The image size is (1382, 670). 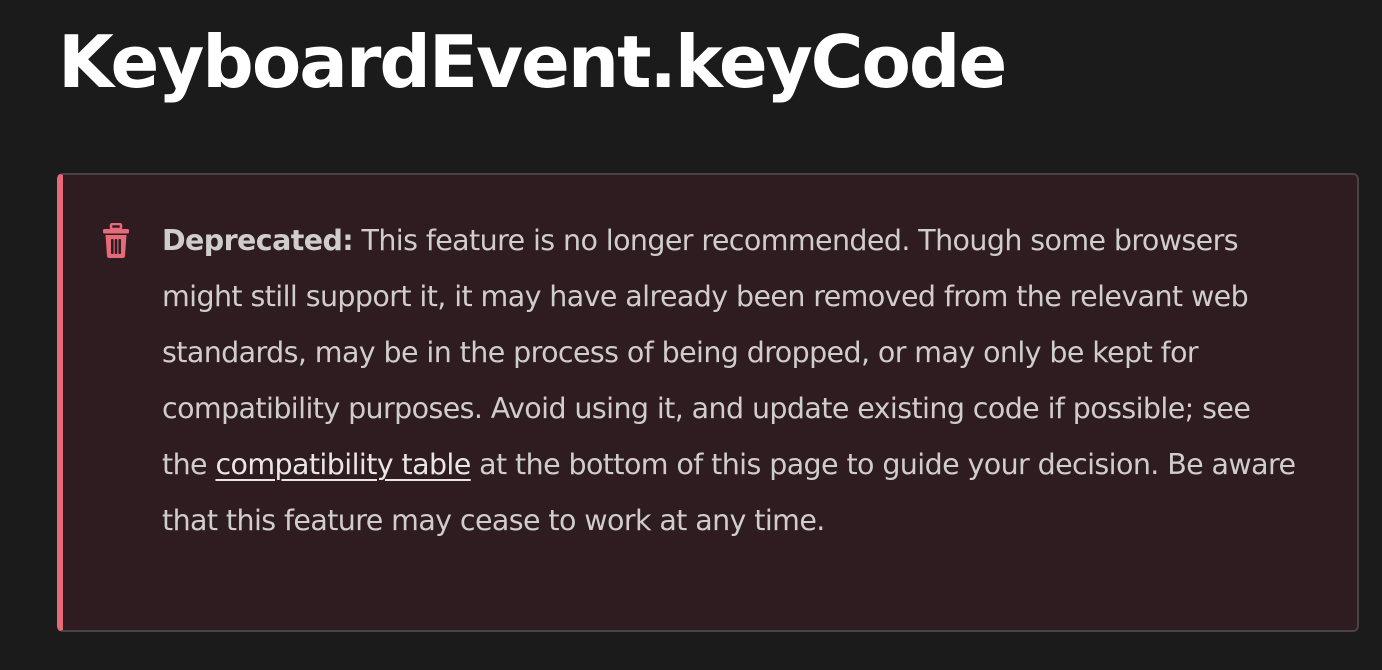 What do you see at coordinates (258, 240) in the screenshot?
I see `deprecated-label: Deprecated:` at bounding box center [258, 240].